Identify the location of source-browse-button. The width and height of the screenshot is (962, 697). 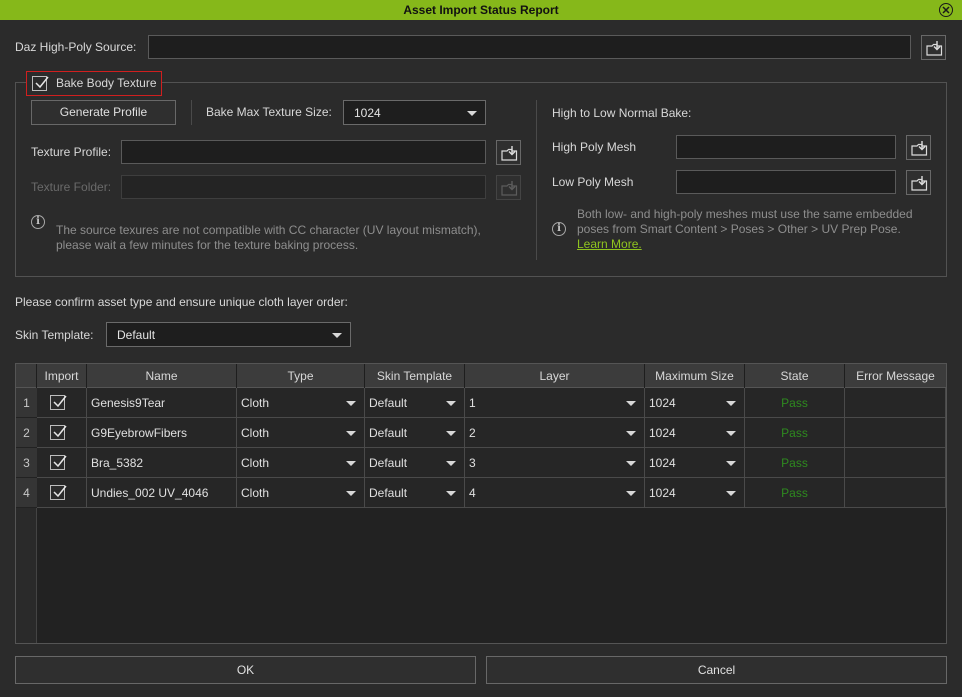
(933, 47).